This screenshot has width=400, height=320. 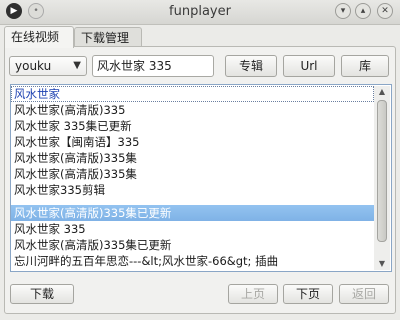 I want to click on close-icon: ✕, so click(x=385, y=11).